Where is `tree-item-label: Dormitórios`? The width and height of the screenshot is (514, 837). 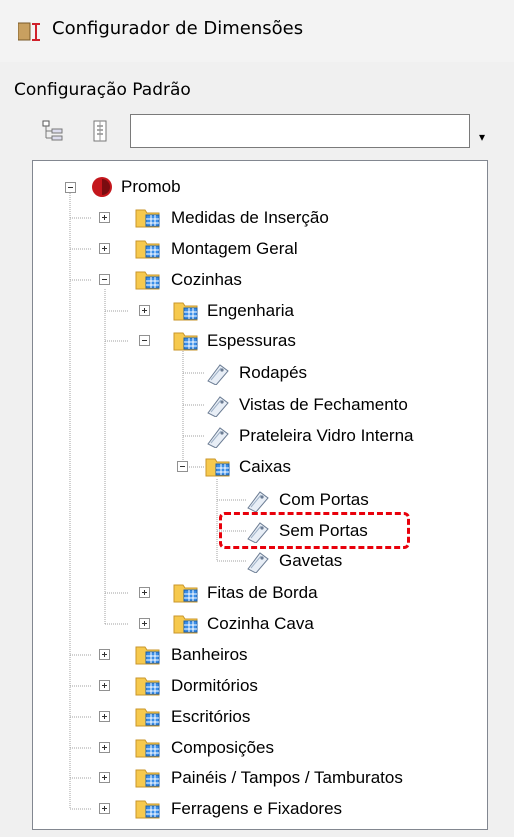
tree-item-label: Dormitórios is located at coordinates (214, 685).